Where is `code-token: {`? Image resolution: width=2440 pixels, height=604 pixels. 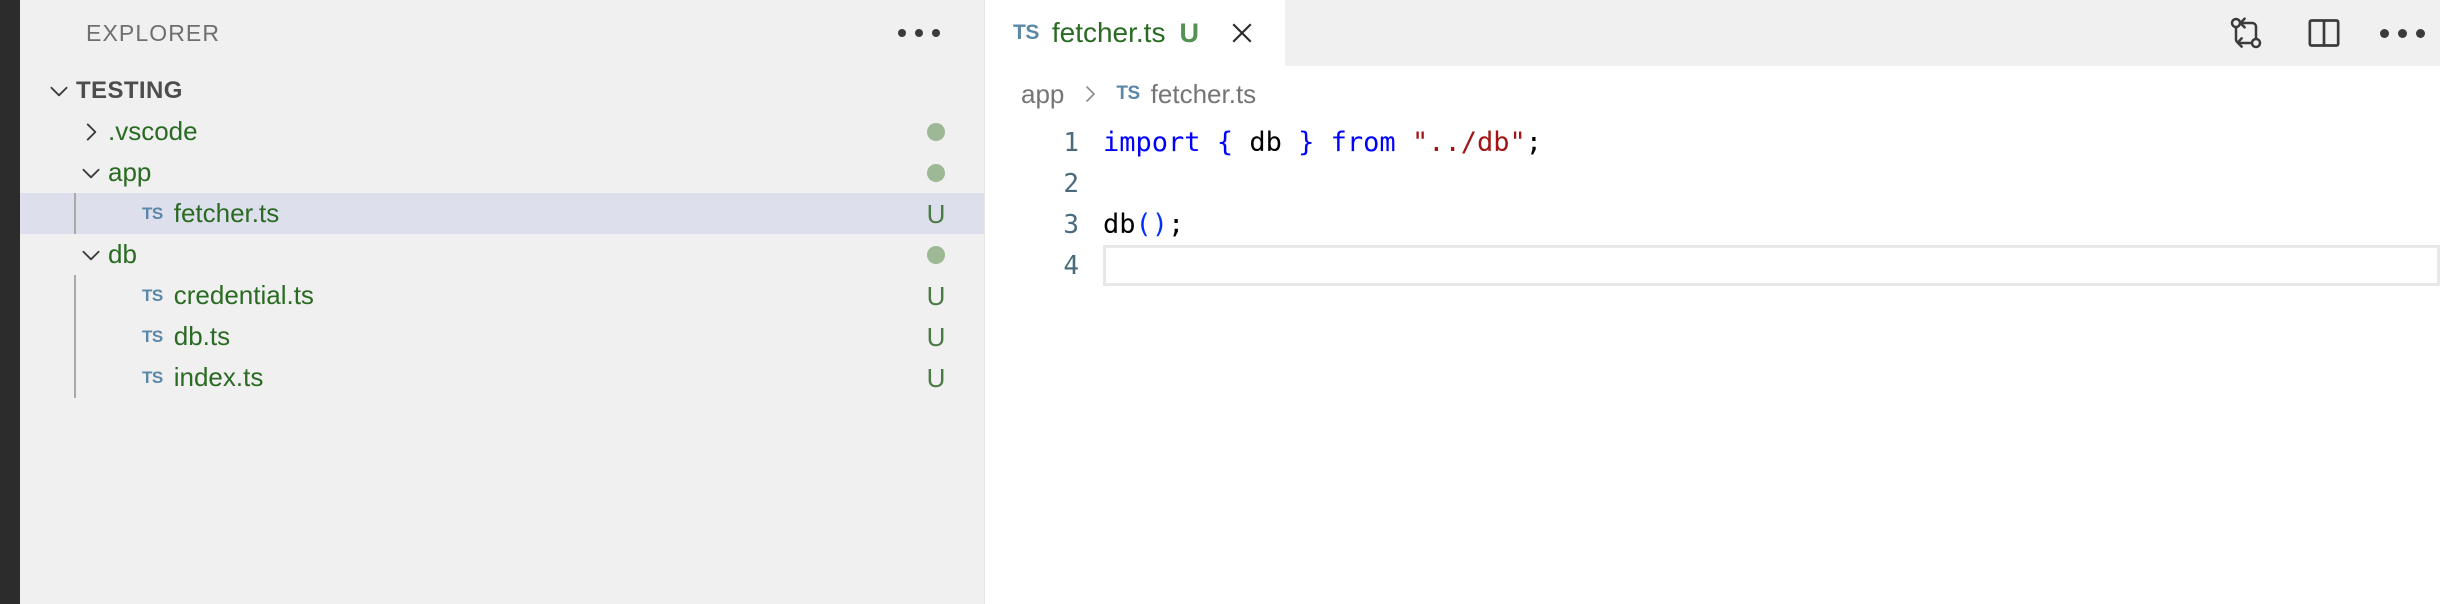
code-token: { is located at coordinates (1225, 142).